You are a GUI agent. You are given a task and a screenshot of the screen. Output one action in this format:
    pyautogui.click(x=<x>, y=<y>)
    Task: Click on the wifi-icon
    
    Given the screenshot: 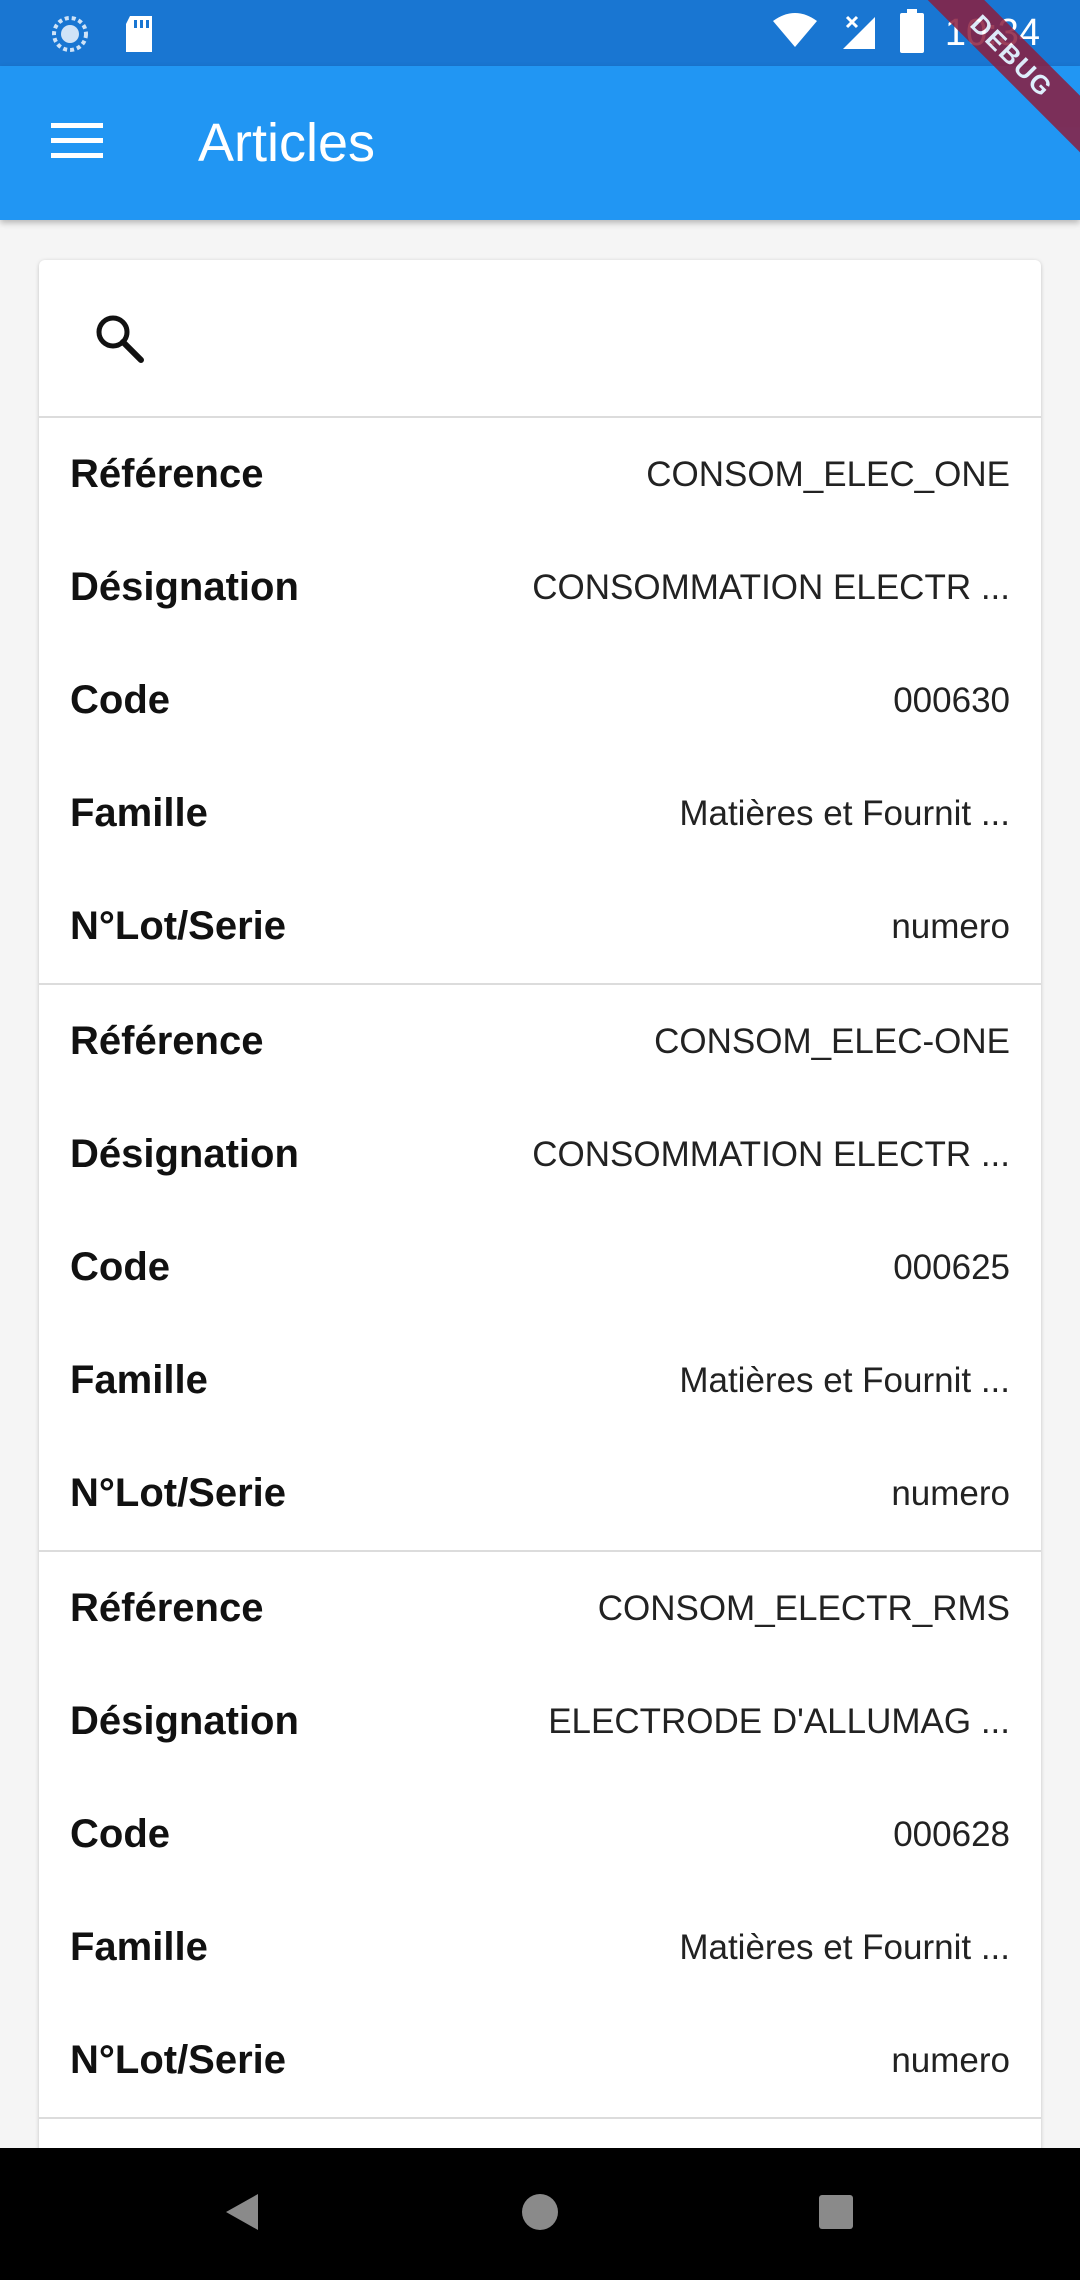 What is the action you would take?
    pyautogui.click(x=795, y=33)
    